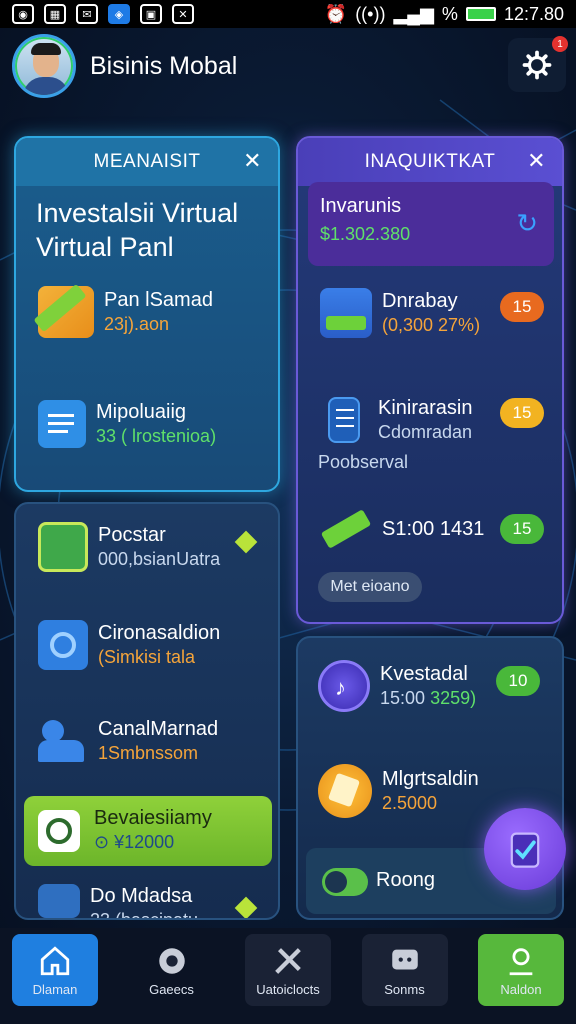 This screenshot has height=1024, width=576. Describe the element at coordinates (345, 791) in the screenshot. I see `coupon-icon` at that location.